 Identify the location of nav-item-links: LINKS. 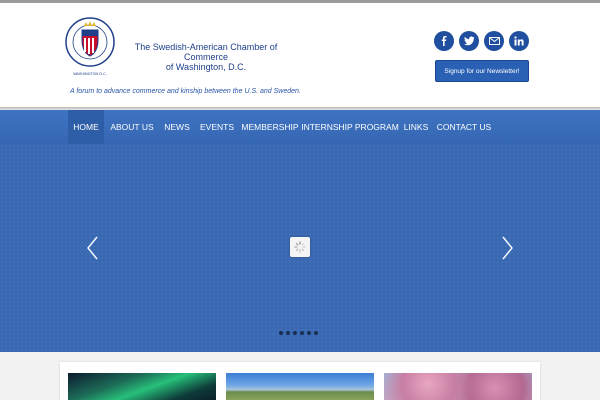
(416, 127).